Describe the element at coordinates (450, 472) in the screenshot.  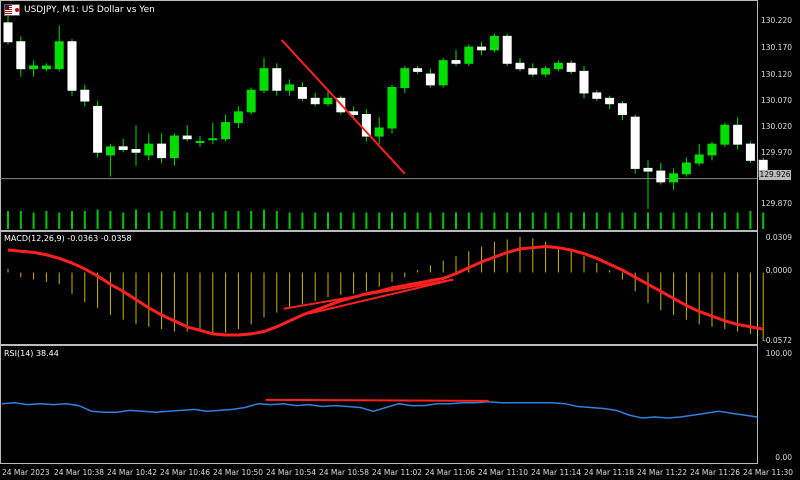
I see `time-axis-label: 24 Mar 11:06` at that location.